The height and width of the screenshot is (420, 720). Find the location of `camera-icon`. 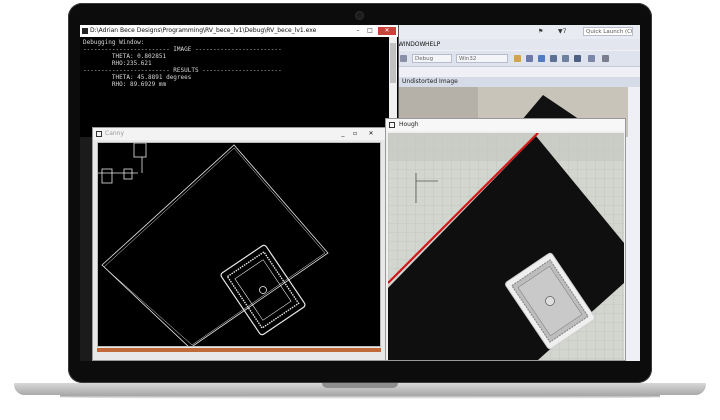

camera-icon is located at coordinates (359, 15).